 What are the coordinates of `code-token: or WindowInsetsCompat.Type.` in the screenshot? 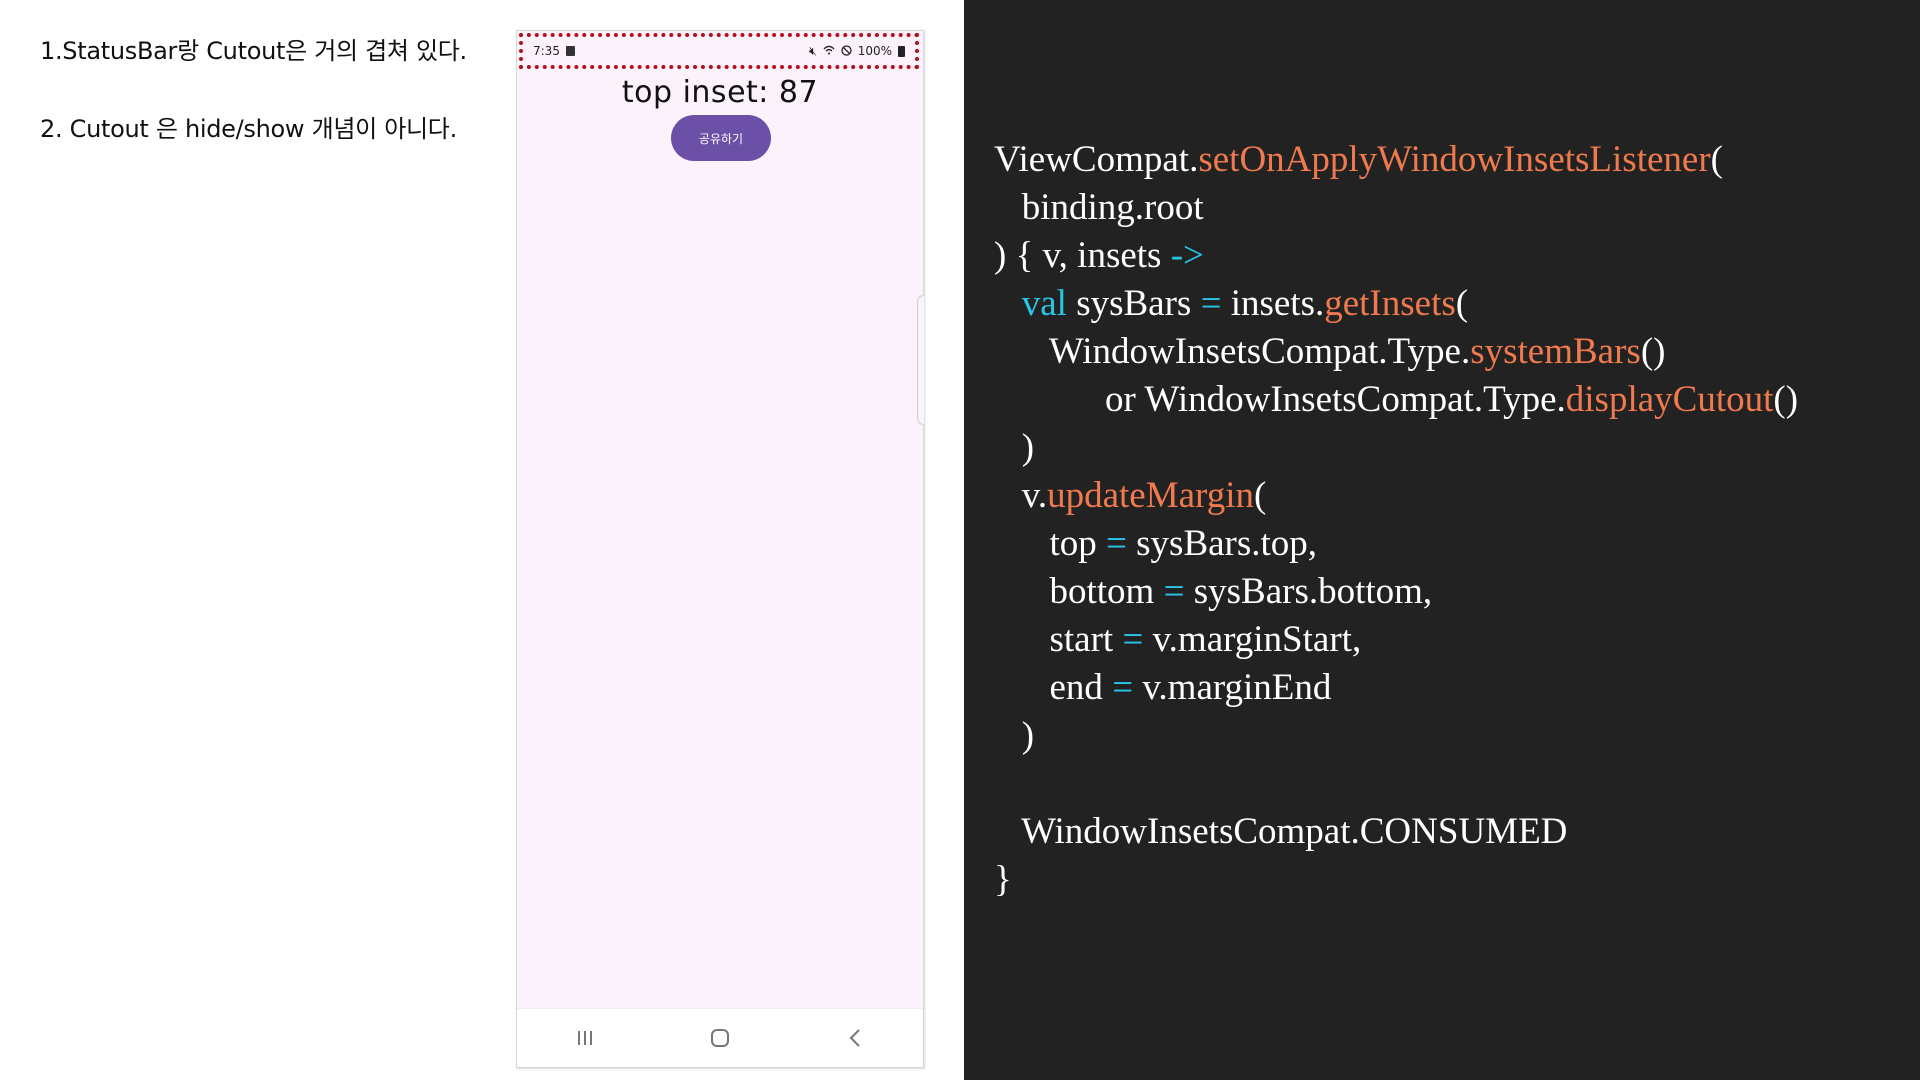 It's located at (1280, 399).